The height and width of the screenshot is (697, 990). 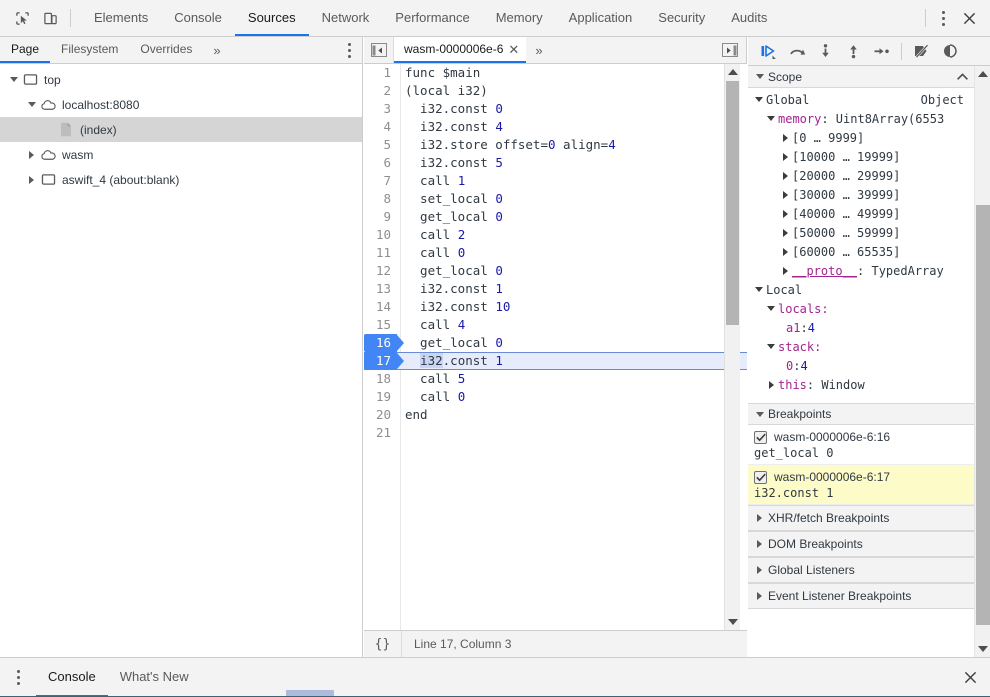 I want to click on step-out-button, so click(x=853, y=51).